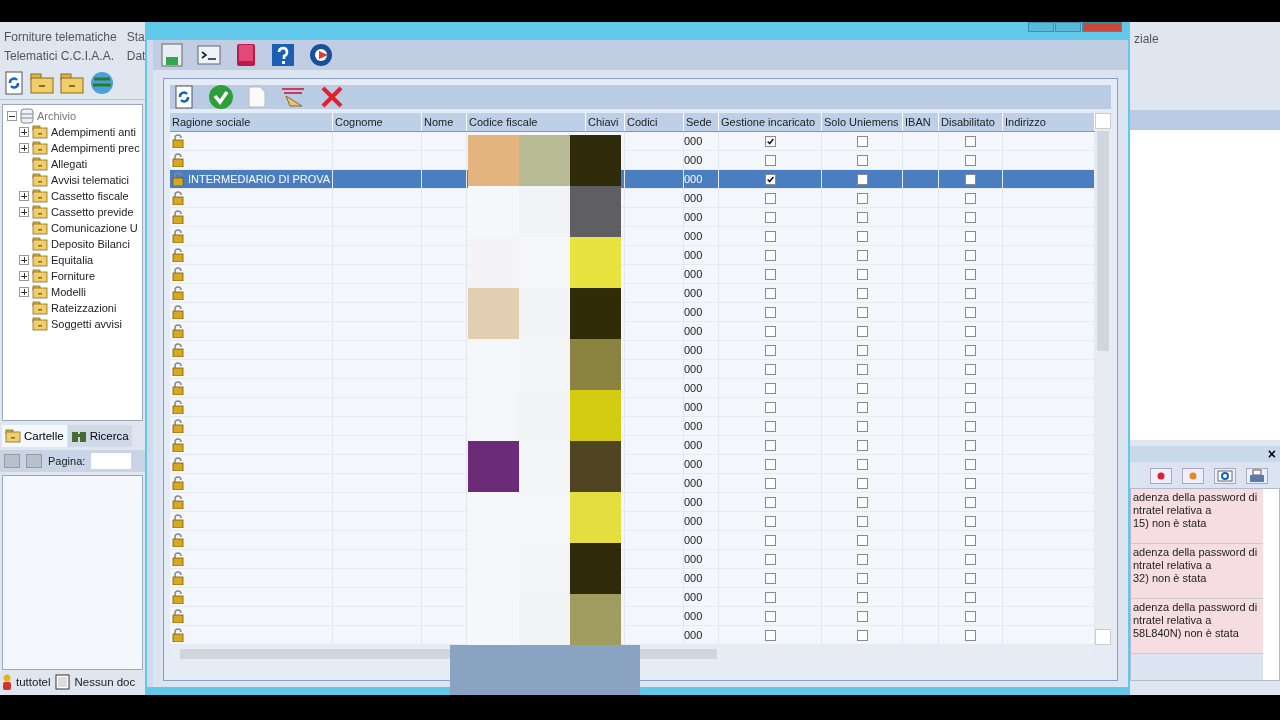  Describe the element at coordinates (444, 122) in the screenshot. I see `column-header: Nome` at that location.